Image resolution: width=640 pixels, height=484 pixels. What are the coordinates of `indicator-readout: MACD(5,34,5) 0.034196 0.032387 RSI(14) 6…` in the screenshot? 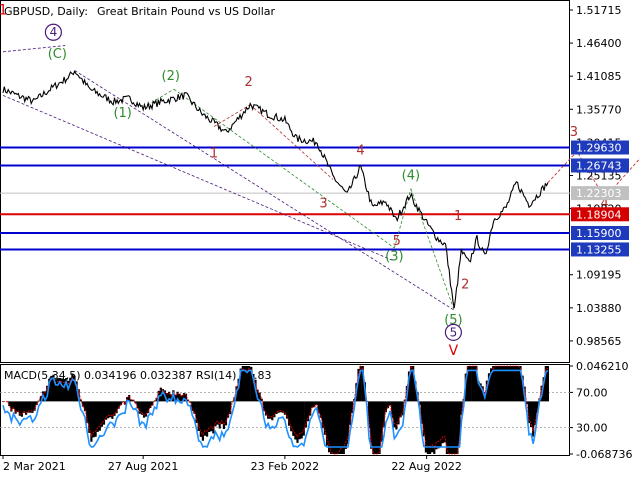 It's located at (137, 375).